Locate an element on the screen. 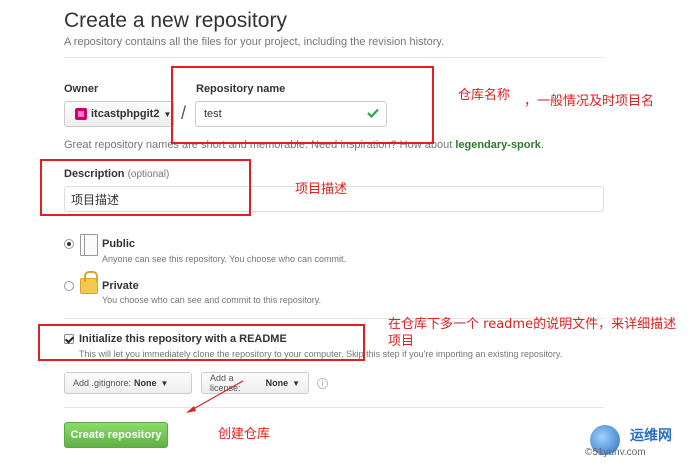  annotation-arrow is located at coordinates (215, 396).